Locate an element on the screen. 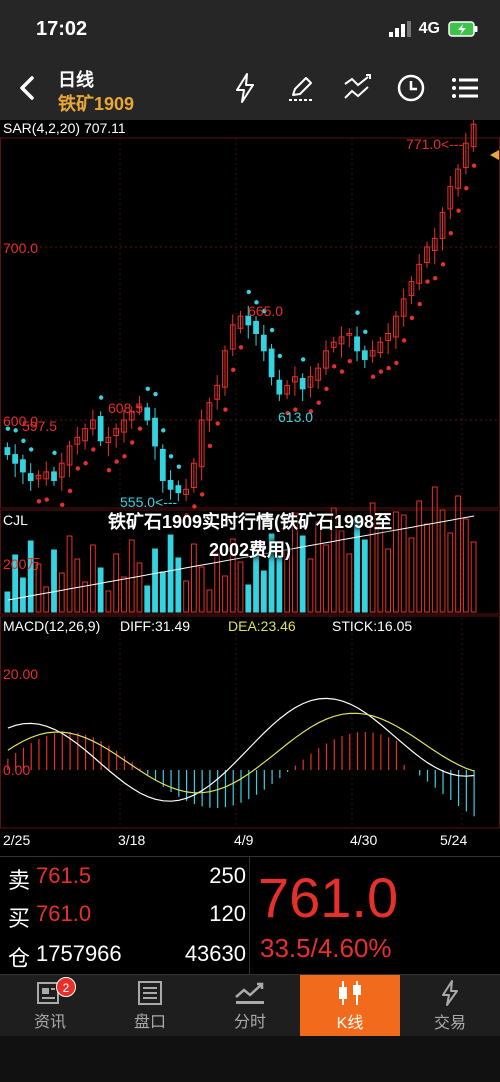 Image resolution: width=500 pixels, height=1082 pixels. bid-volume: 120 is located at coordinates (227, 913).